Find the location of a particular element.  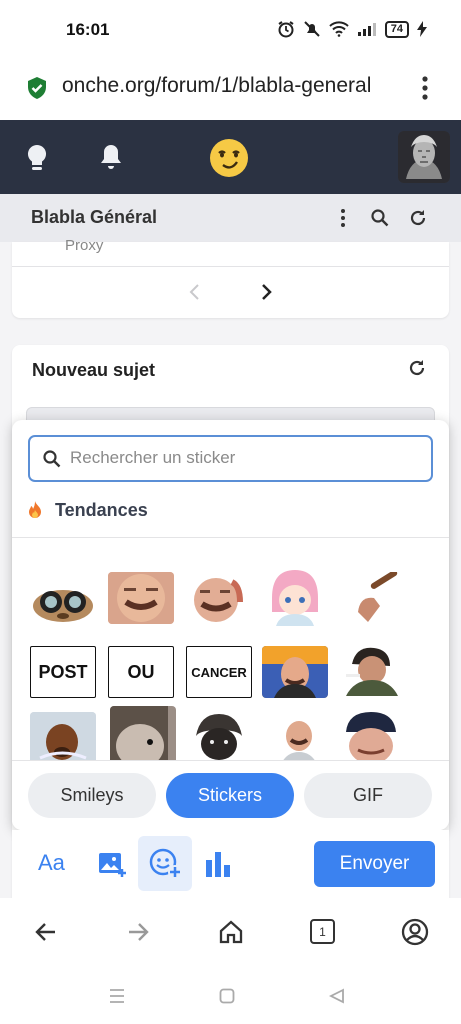

trending-section-header: Tendances is located at coordinates (88, 510).